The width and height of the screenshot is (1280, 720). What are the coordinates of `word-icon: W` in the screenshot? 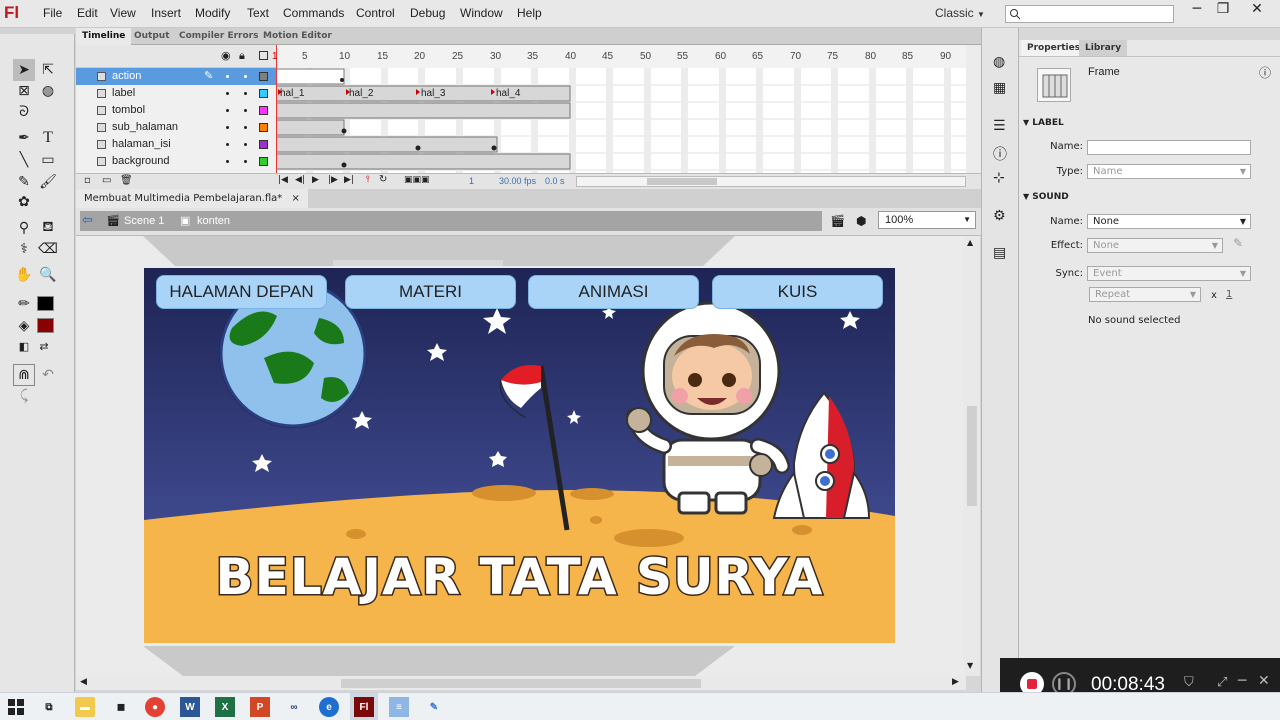 It's located at (190, 707).